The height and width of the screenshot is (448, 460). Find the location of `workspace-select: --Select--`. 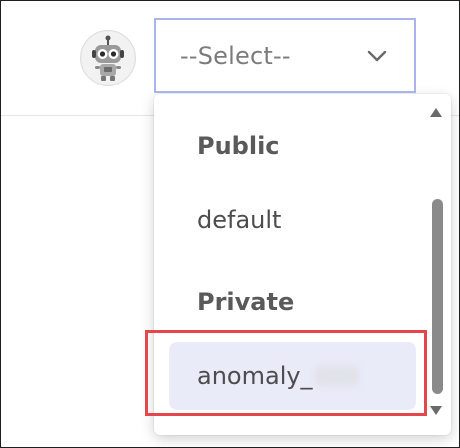

workspace-select: --Select-- is located at coordinates (285, 55).